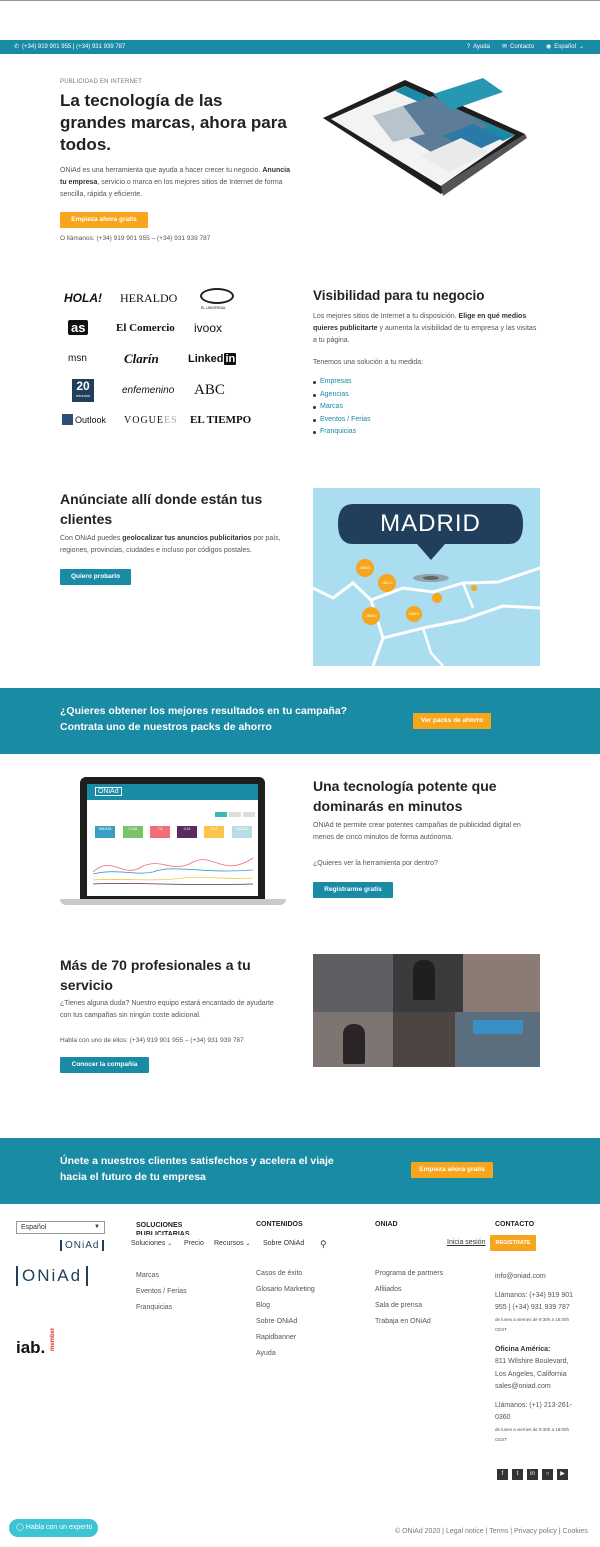 The image size is (600, 1547). What do you see at coordinates (517, 47) in the screenshot?
I see `contact-link: ✉ Contacto` at bounding box center [517, 47].